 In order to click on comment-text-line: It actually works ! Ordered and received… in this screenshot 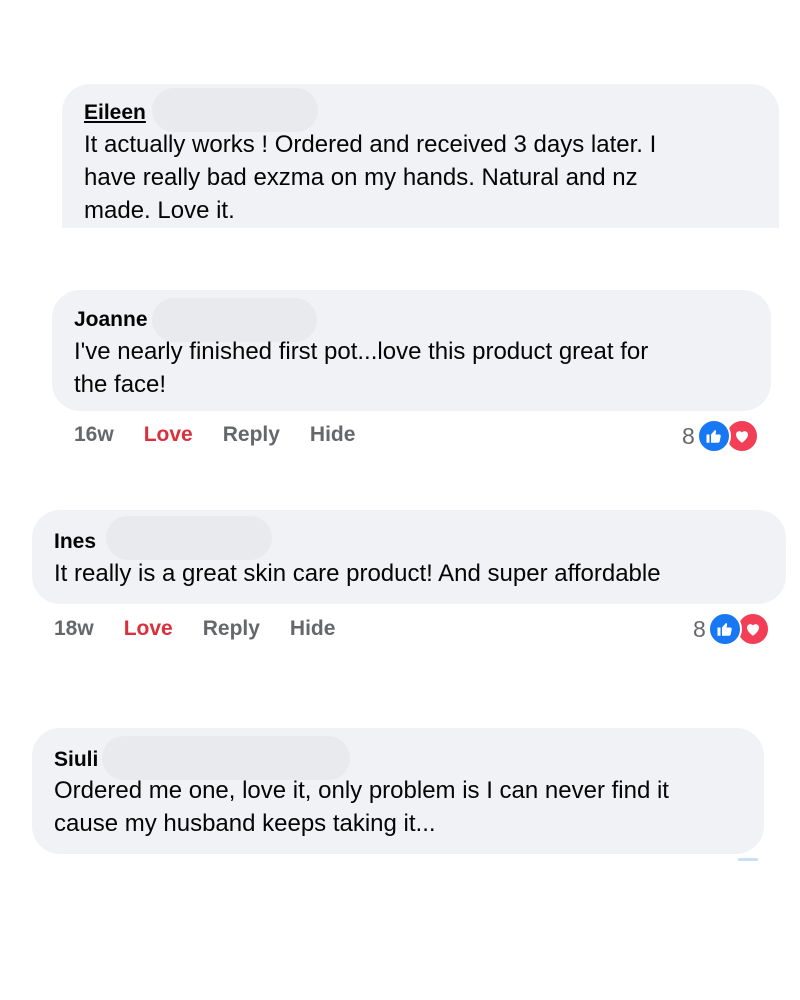, I will do `click(370, 144)`.